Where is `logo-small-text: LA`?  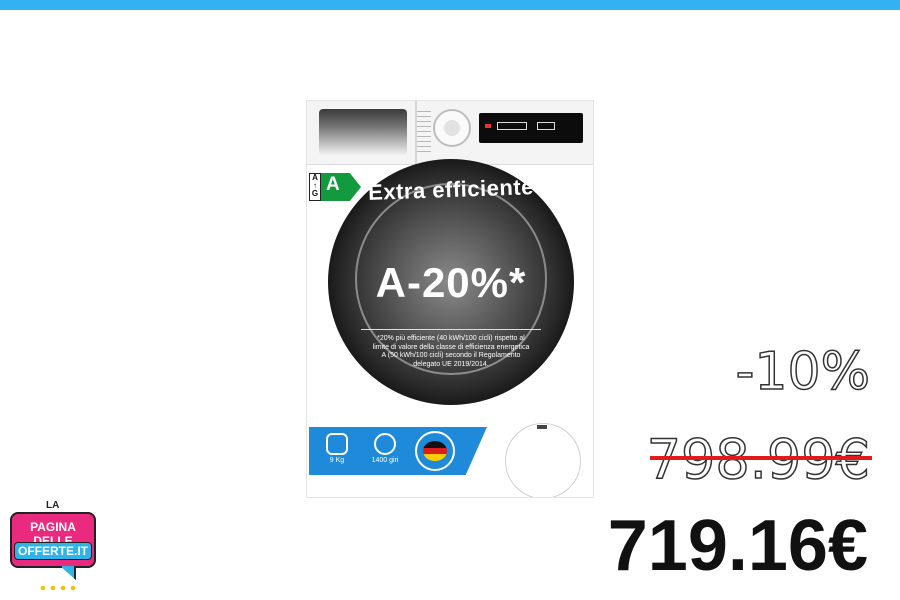
logo-small-text: LA is located at coordinates (53, 505).